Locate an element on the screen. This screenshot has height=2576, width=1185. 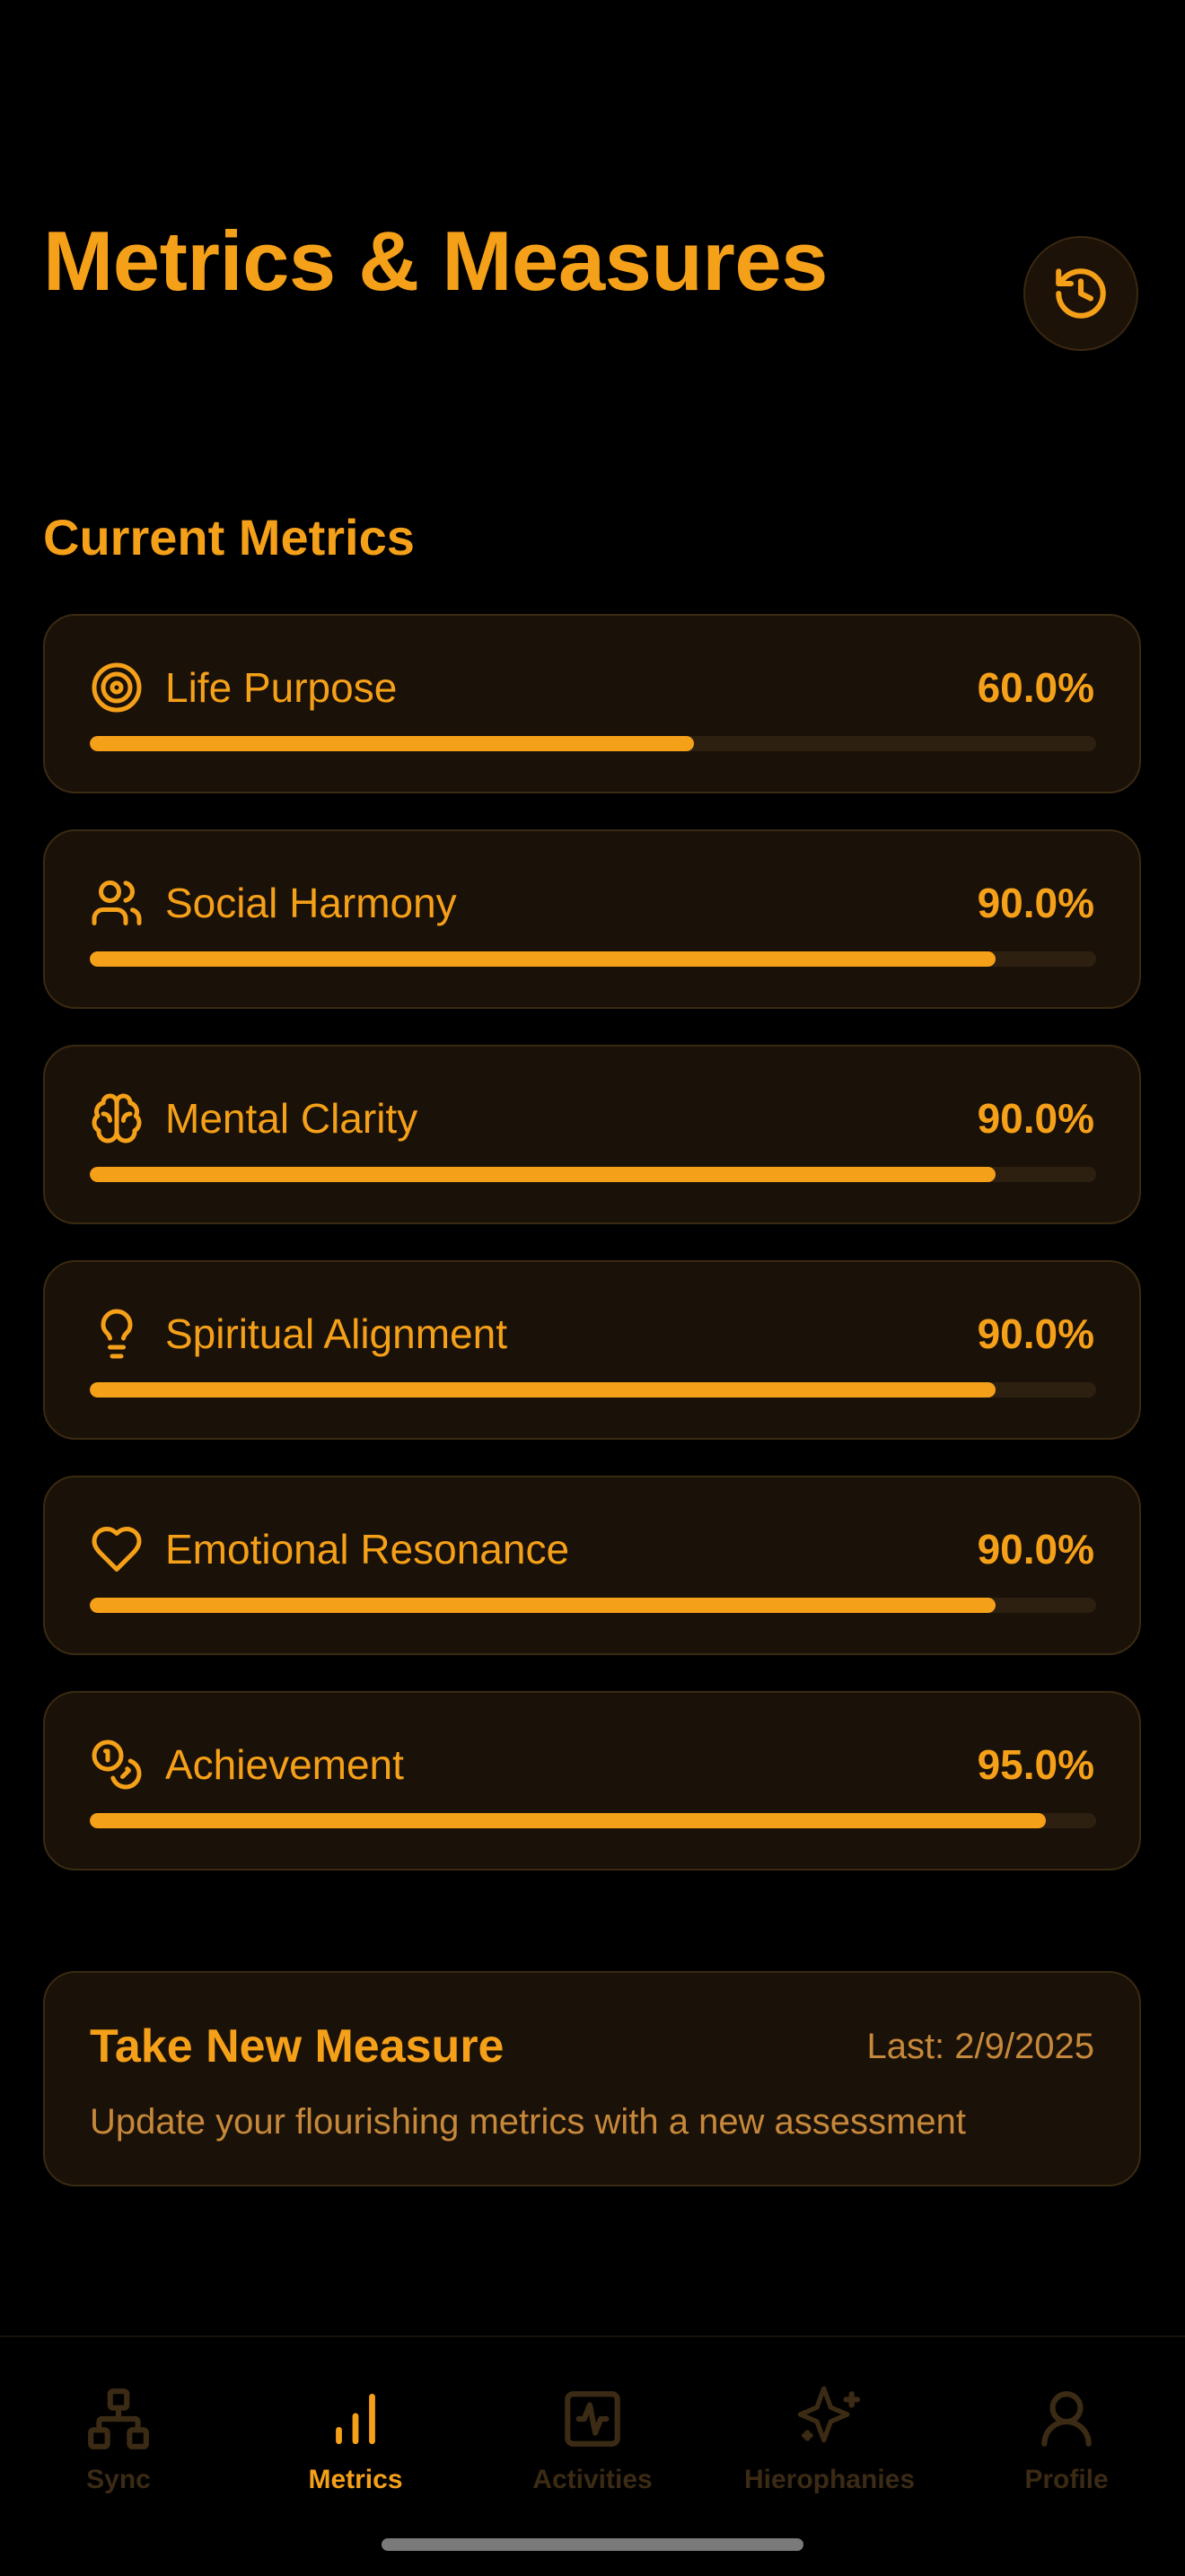
metric-label: Mental Clarity is located at coordinates (291, 1118).